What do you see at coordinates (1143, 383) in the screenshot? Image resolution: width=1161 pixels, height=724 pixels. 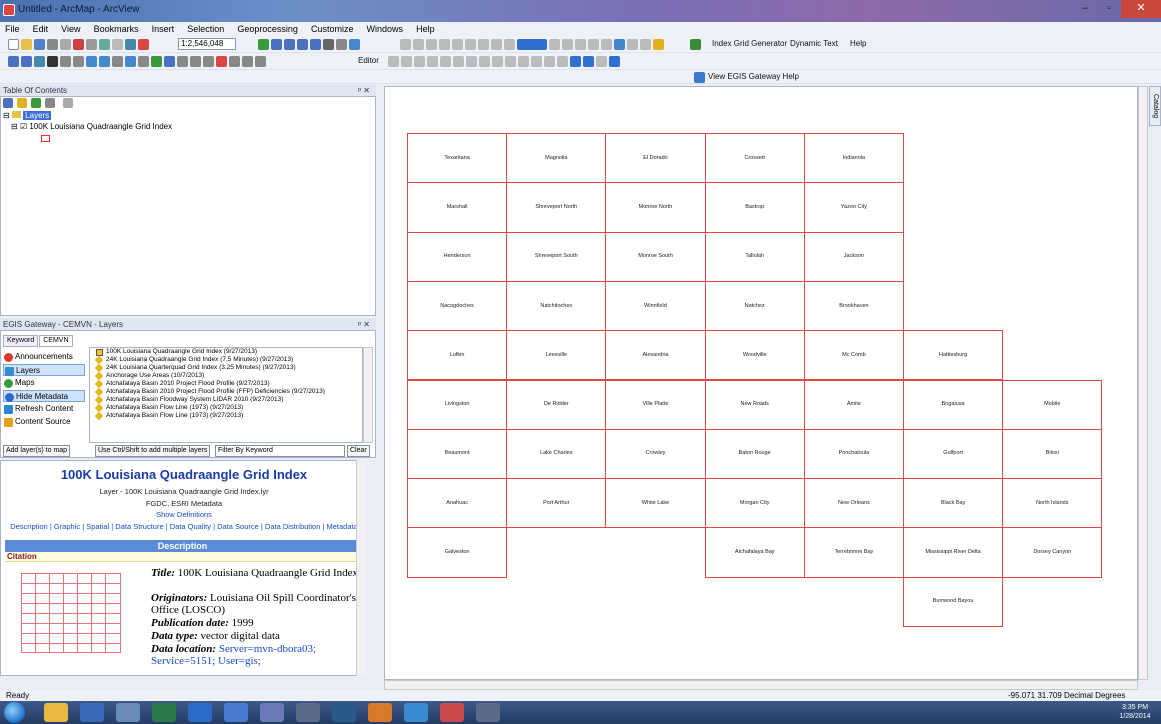 I see `map-vertical-scrollbar` at bounding box center [1143, 383].